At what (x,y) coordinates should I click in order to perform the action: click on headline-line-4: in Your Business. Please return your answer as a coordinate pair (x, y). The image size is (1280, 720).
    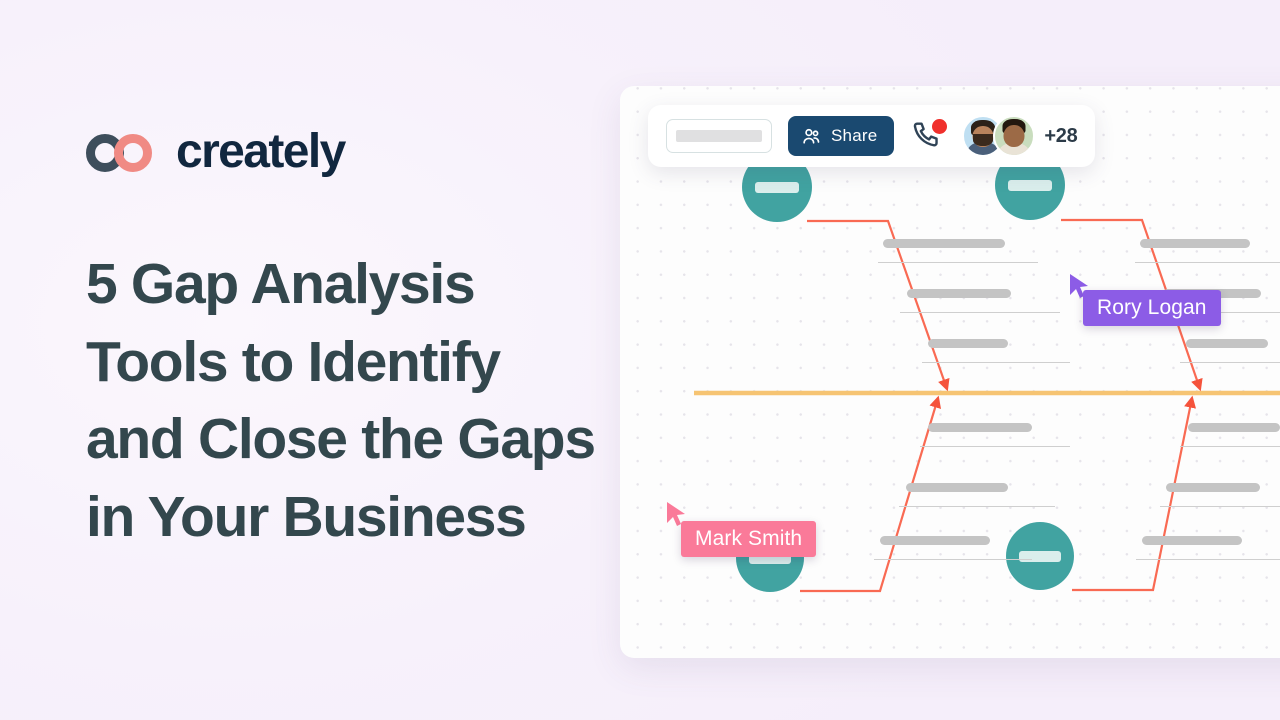
    Looking at the image, I should click on (306, 516).